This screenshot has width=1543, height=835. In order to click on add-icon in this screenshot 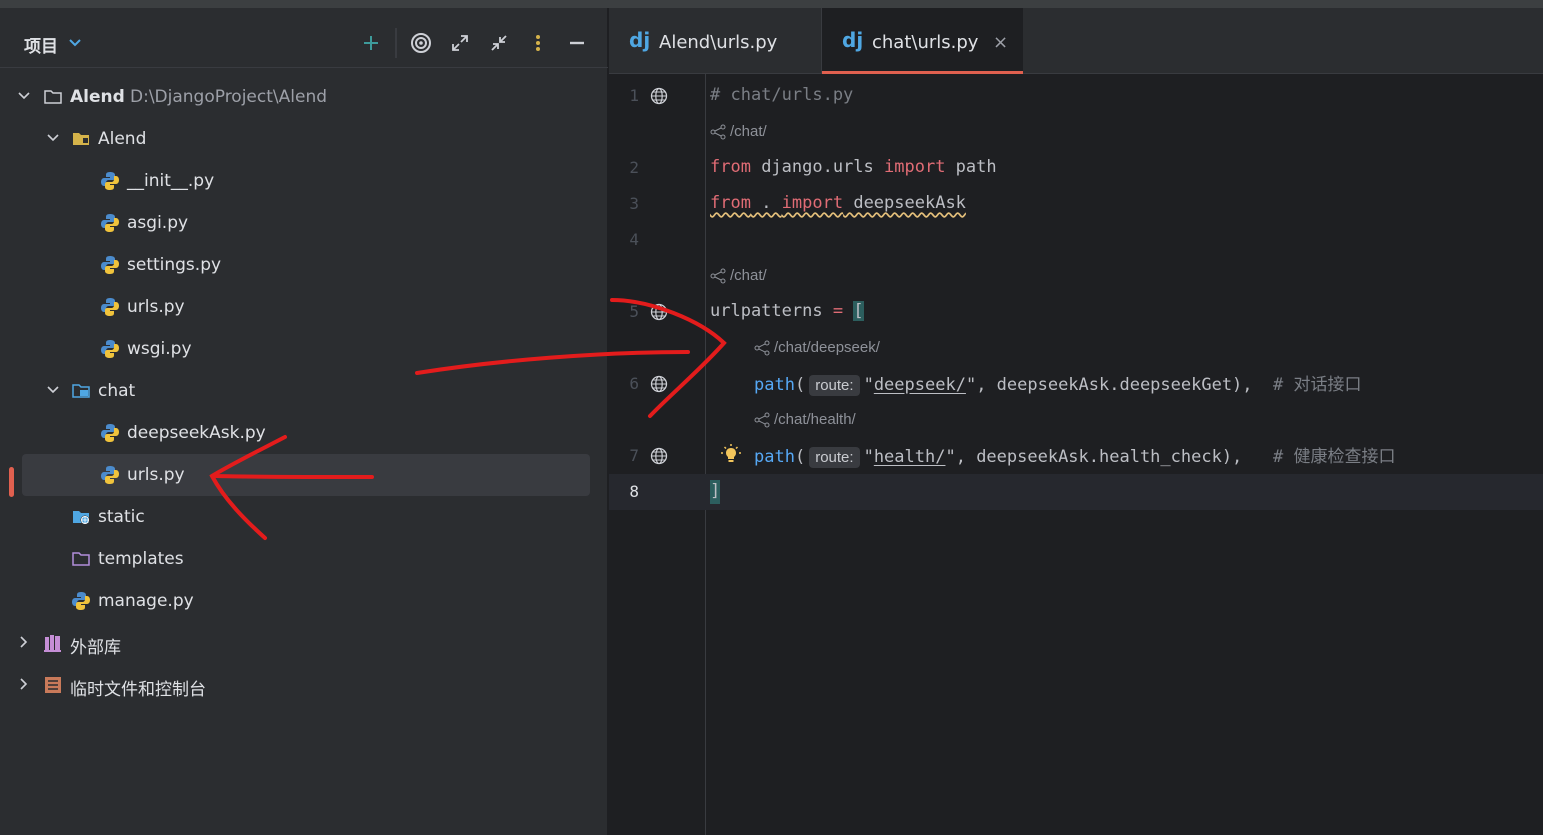, I will do `click(371, 43)`.